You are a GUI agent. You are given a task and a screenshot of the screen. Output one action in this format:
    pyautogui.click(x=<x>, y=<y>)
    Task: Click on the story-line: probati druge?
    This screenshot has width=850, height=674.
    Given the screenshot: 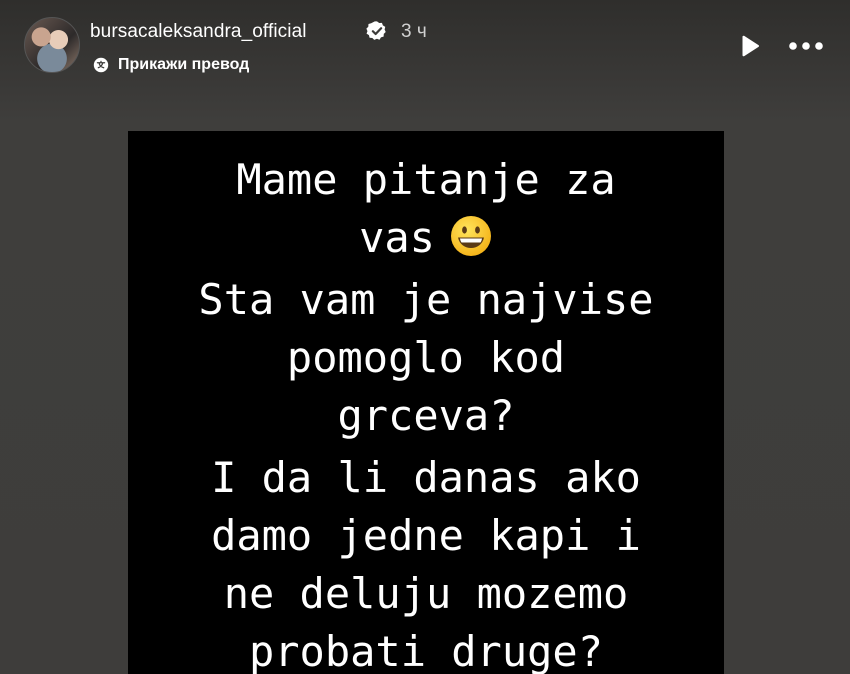 What is the action you would take?
    pyautogui.click(x=425, y=650)
    